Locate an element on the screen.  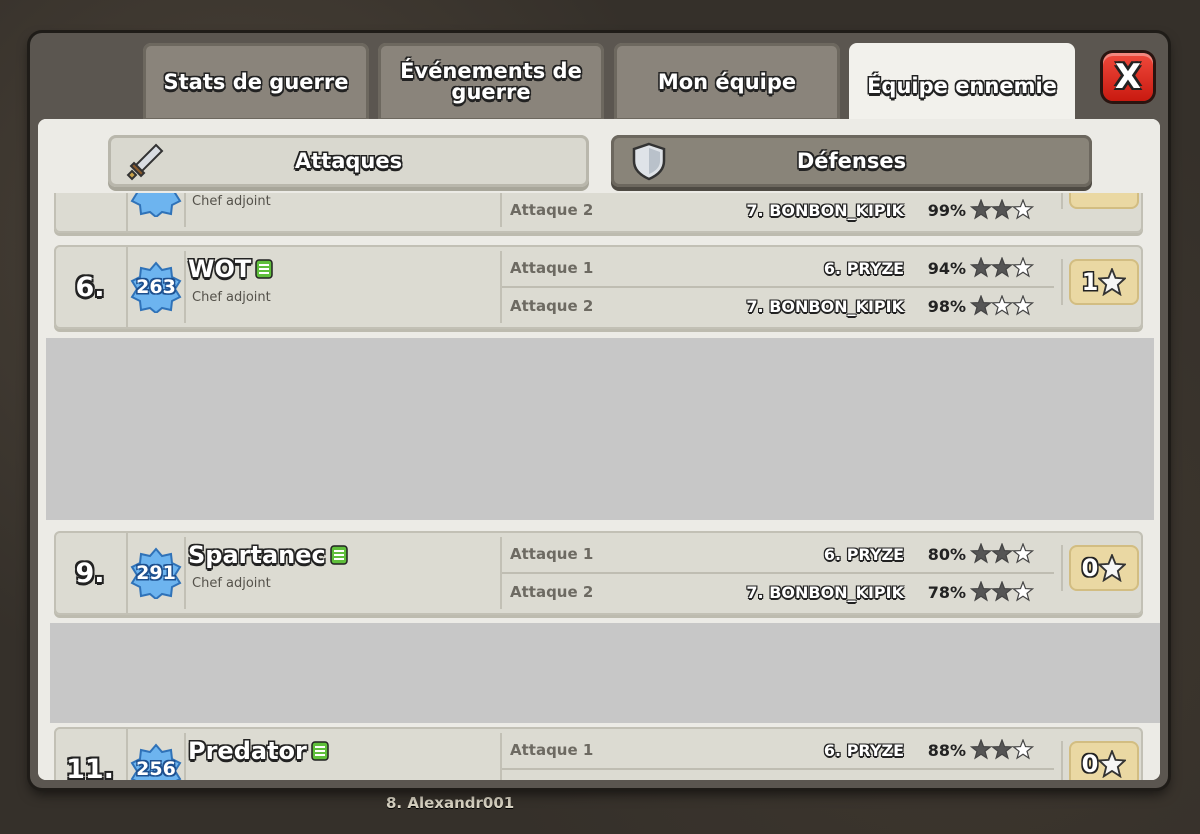
score-box is located at coordinates (1100, 201).